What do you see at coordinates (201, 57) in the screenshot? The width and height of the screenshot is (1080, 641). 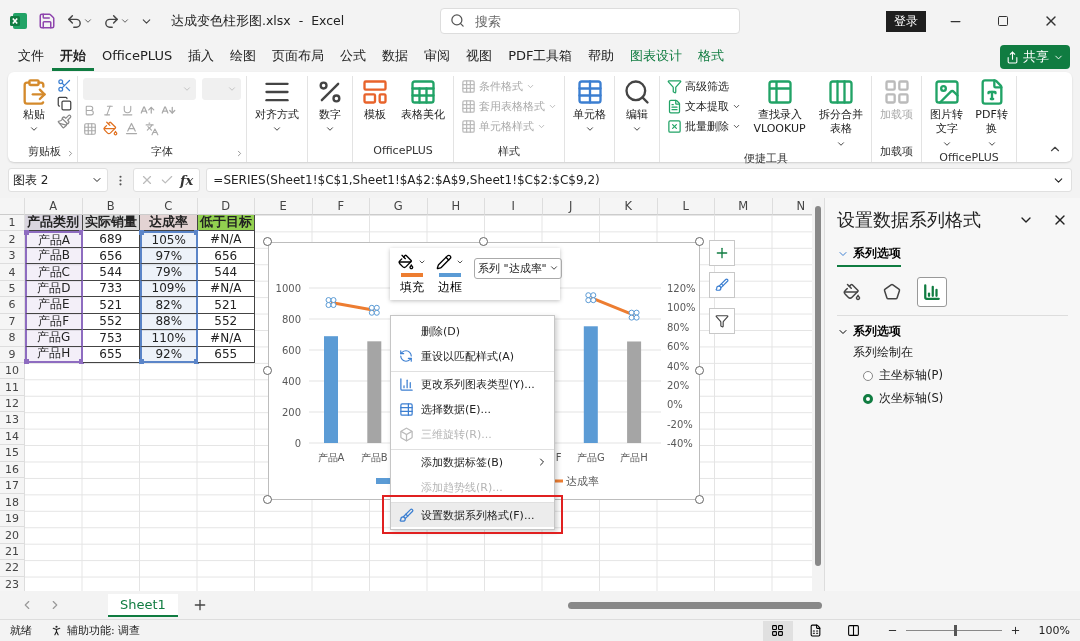 I see `ribbon-tab: 插入` at bounding box center [201, 57].